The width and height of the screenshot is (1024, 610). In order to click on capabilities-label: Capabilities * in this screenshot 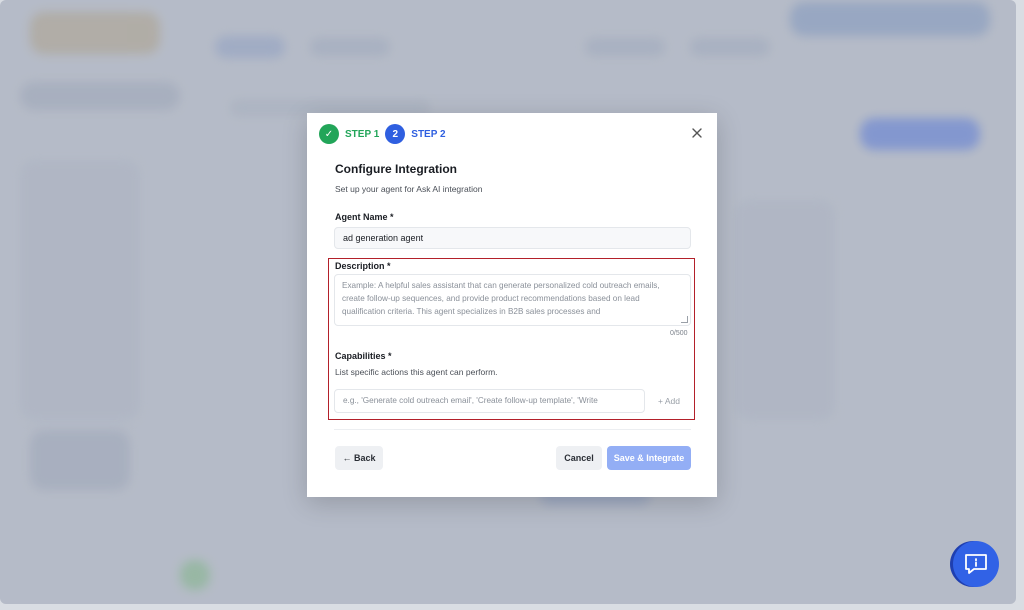, I will do `click(363, 356)`.